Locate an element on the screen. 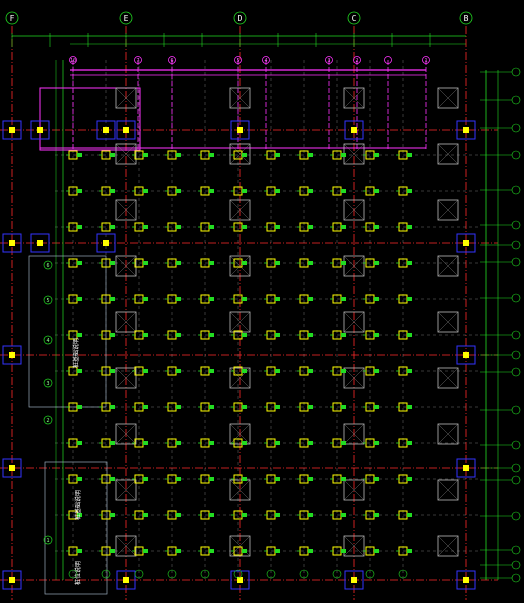 The width and height of the screenshot is (524, 603). beam-axis-label: 4 is located at coordinates (265, 61).